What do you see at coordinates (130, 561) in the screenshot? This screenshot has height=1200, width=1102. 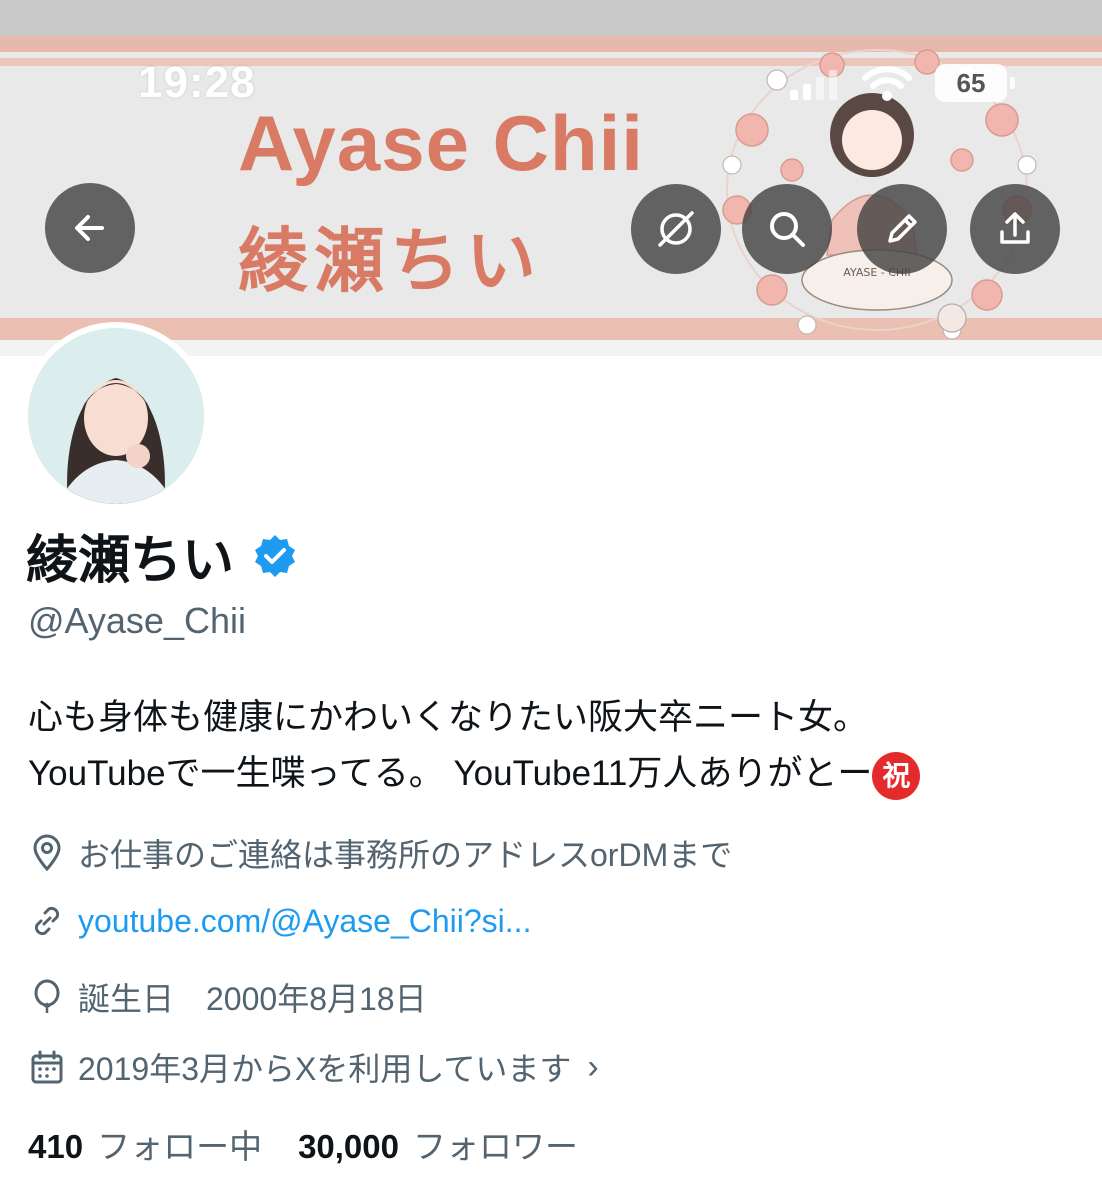 I see `display-name: 綾瀬ちい` at bounding box center [130, 561].